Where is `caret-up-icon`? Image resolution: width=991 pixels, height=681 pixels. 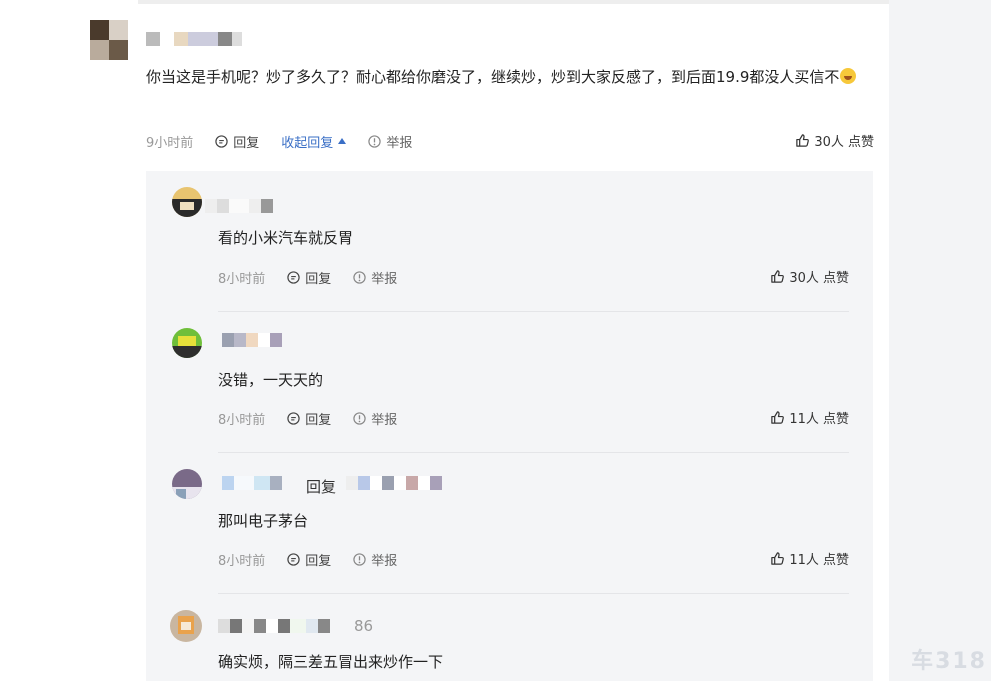 caret-up-icon is located at coordinates (342, 141).